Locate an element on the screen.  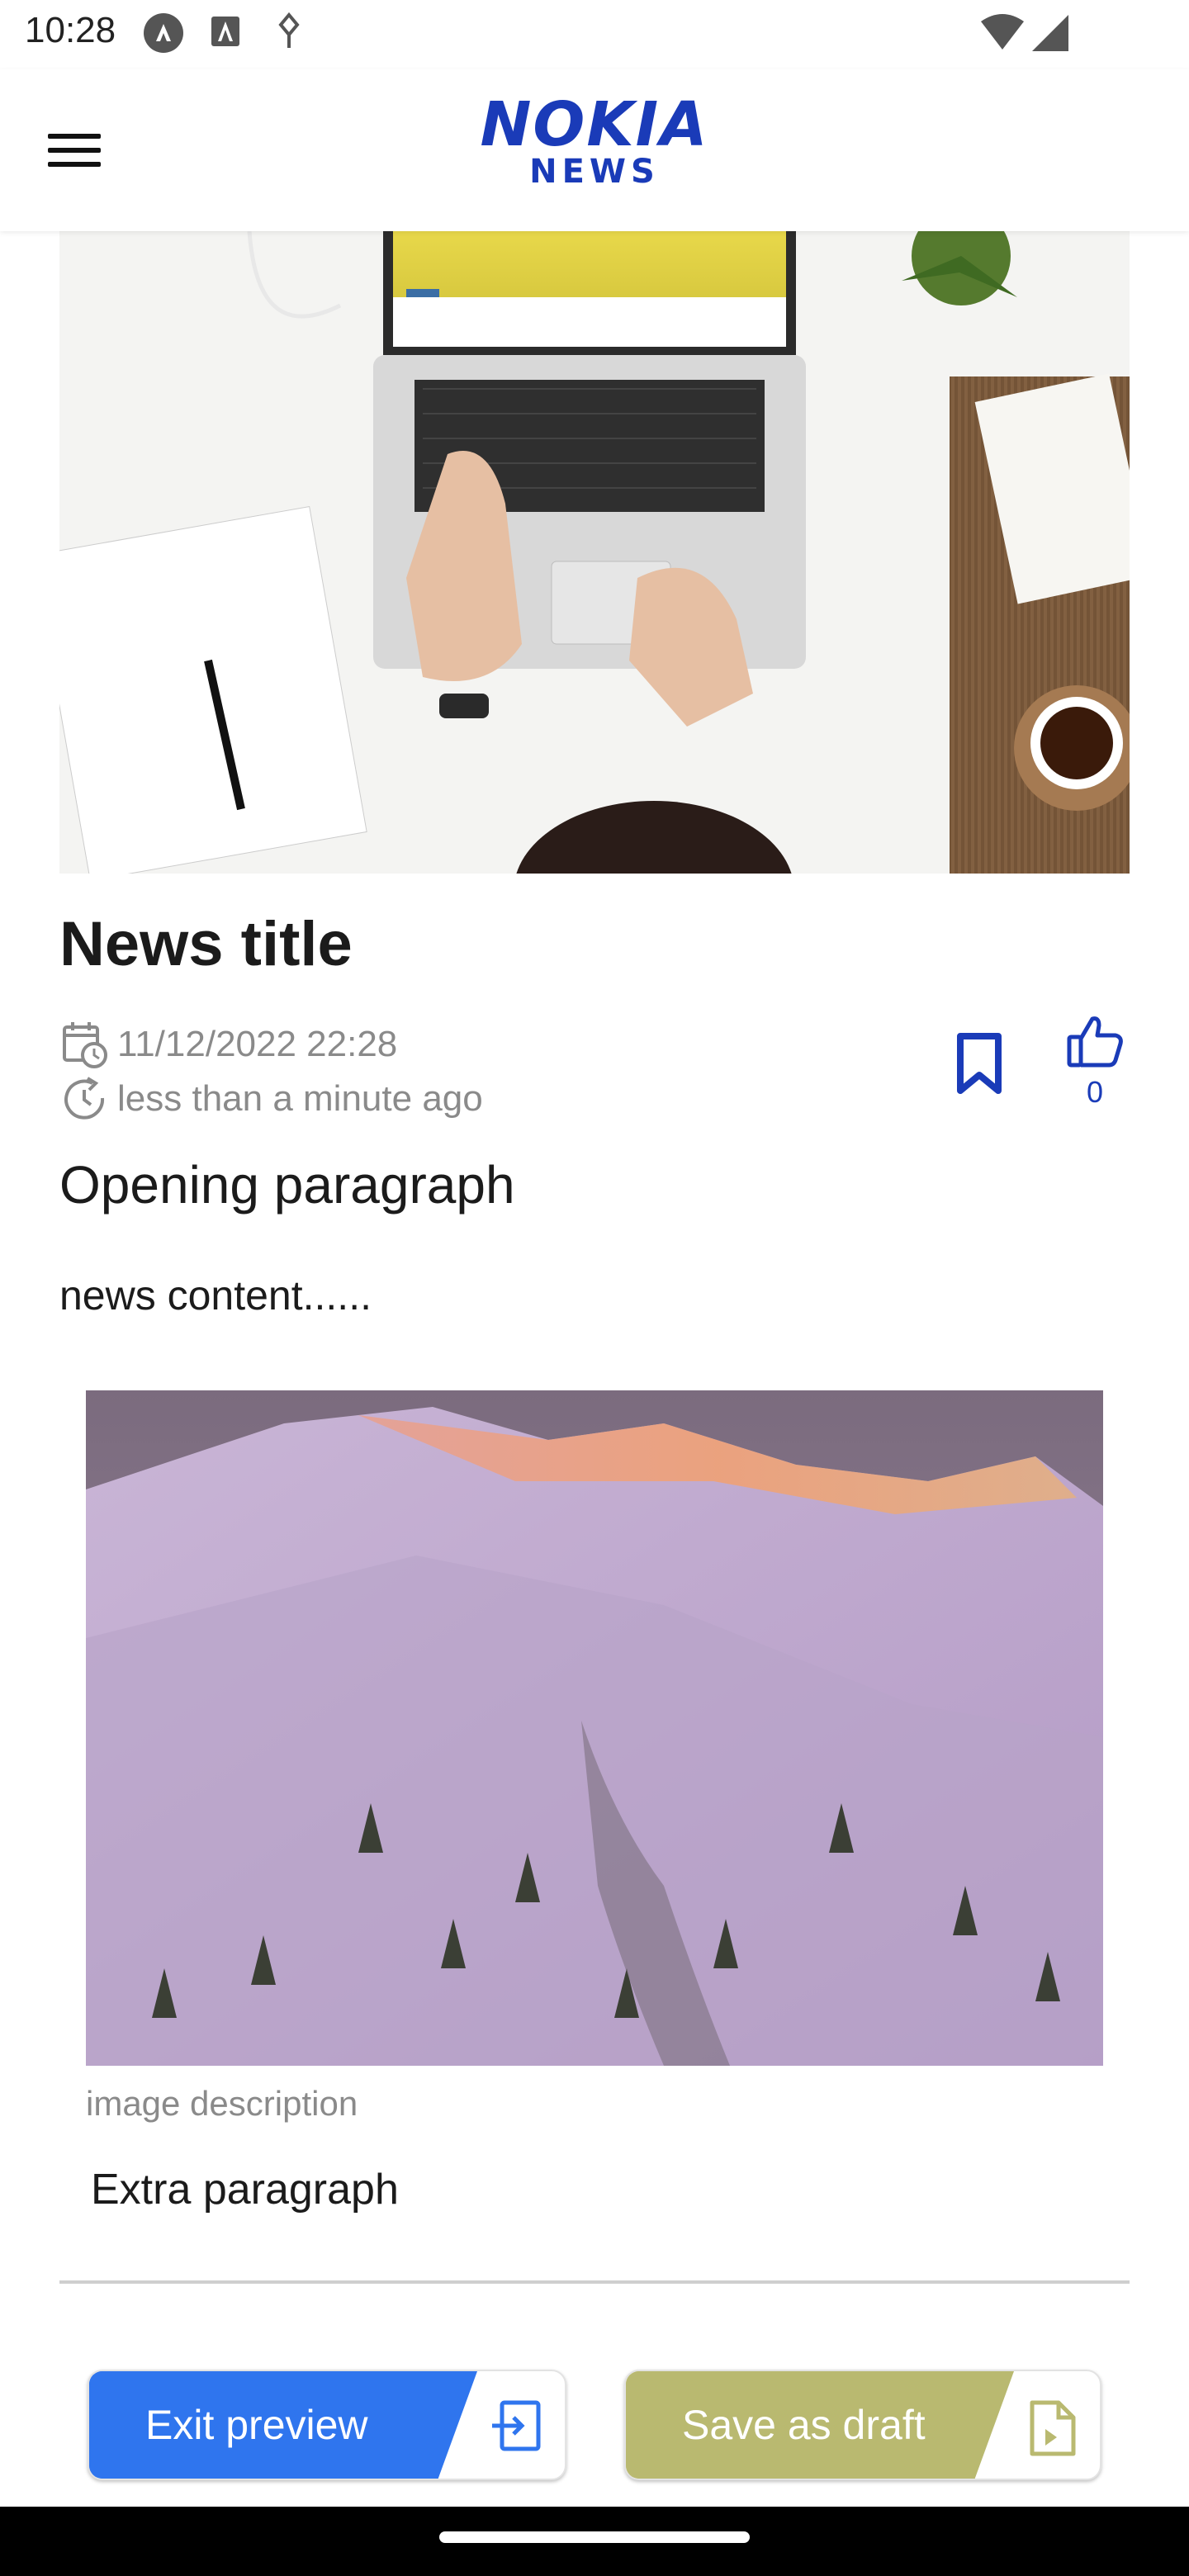
nokia-news-logo: NOKIA NEWS is located at coordinates (594, 141).